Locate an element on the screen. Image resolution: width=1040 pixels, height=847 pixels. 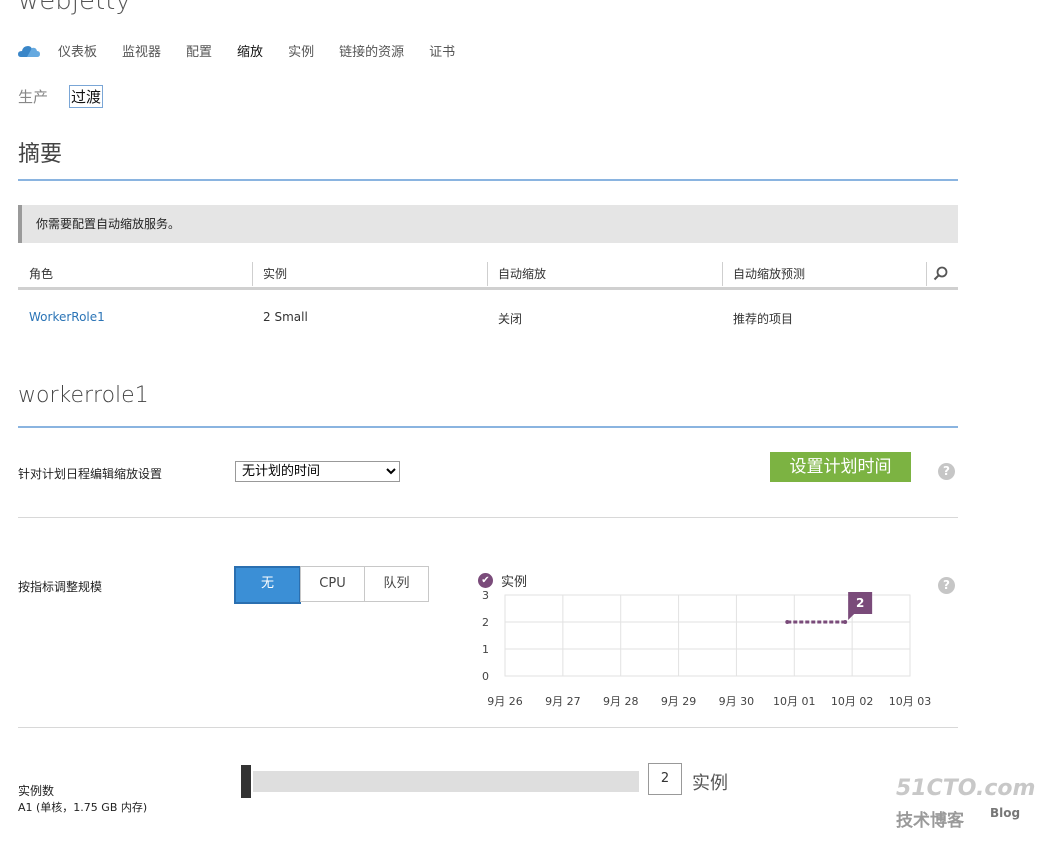
watermark-logo: 51CTO.com is located at coordinates (966, 788).